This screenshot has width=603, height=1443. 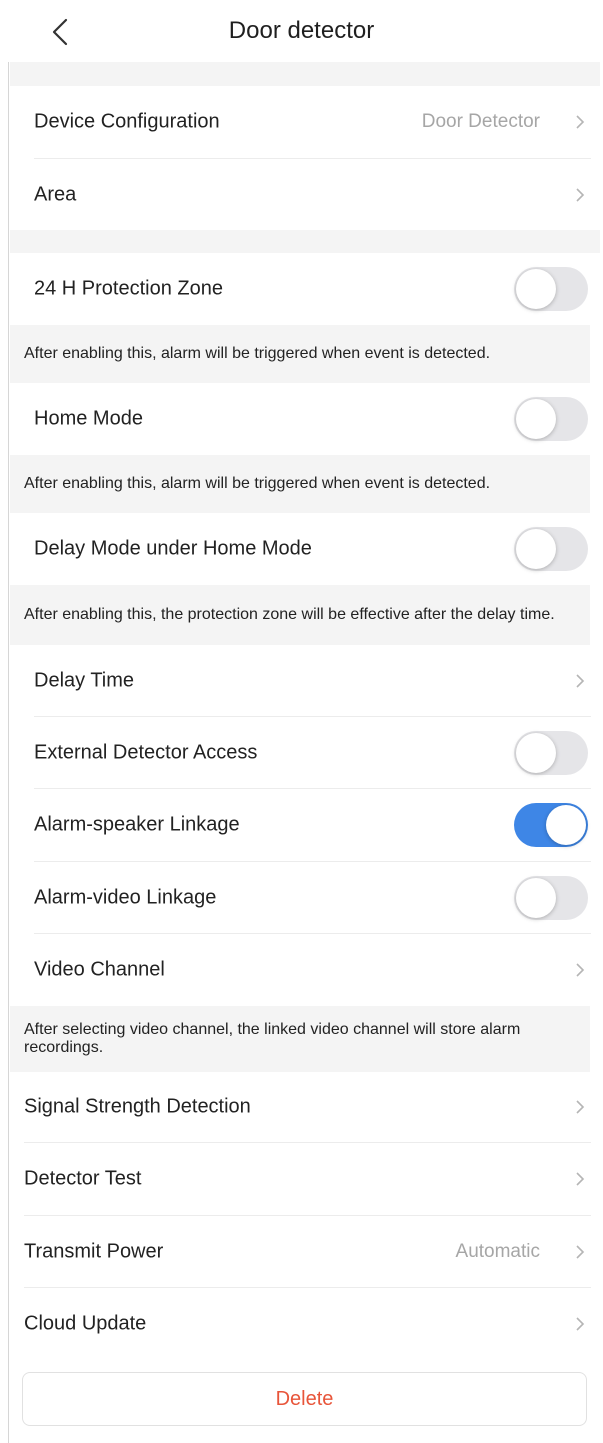 I want to click on alarm-video-row: Alarm-video Linkage, so click(x=305, y=897).